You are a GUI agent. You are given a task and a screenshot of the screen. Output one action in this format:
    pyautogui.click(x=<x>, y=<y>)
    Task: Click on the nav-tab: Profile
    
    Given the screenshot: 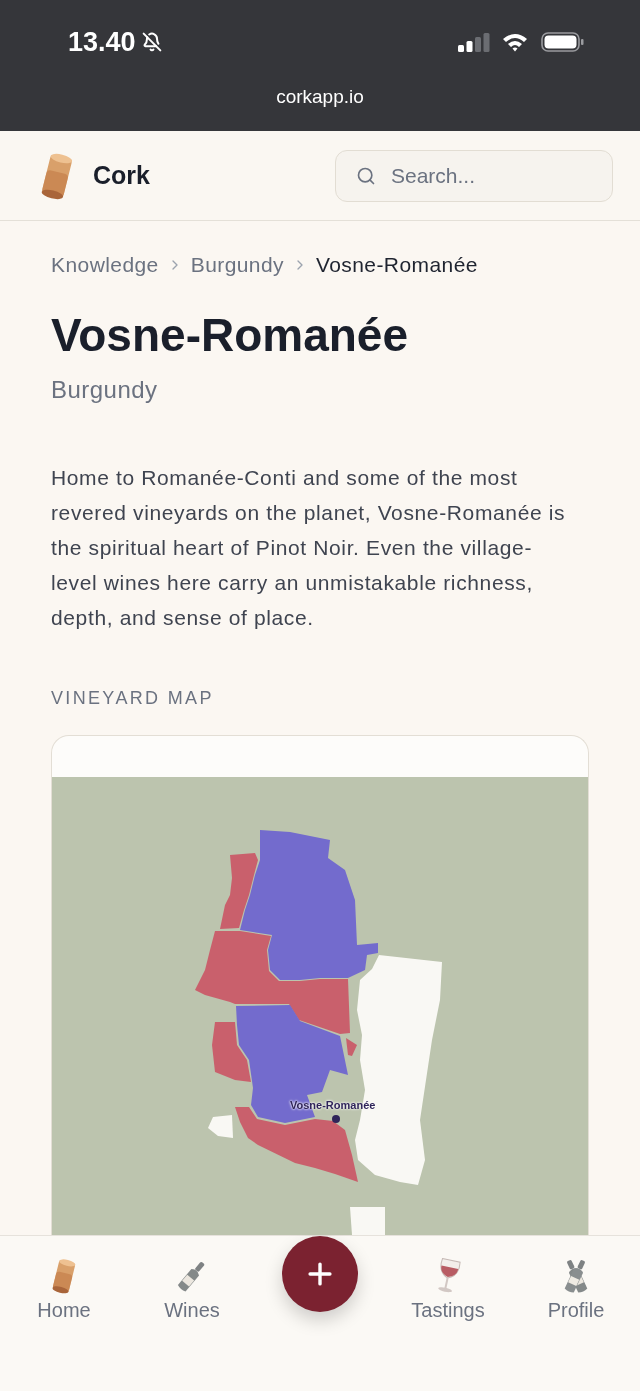 What is the action you would take?
    pyautogui.click(x=576, y=1313)
    